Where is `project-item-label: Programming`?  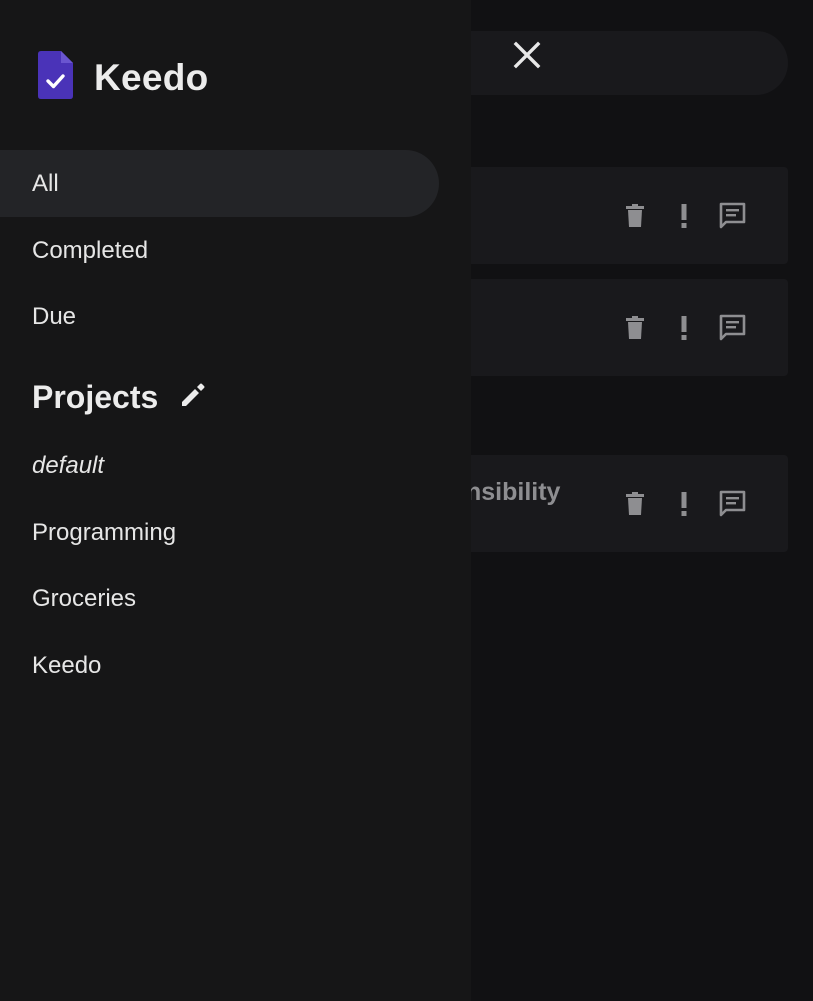 project-item-label: Programming is located at coordinates (104, 532).